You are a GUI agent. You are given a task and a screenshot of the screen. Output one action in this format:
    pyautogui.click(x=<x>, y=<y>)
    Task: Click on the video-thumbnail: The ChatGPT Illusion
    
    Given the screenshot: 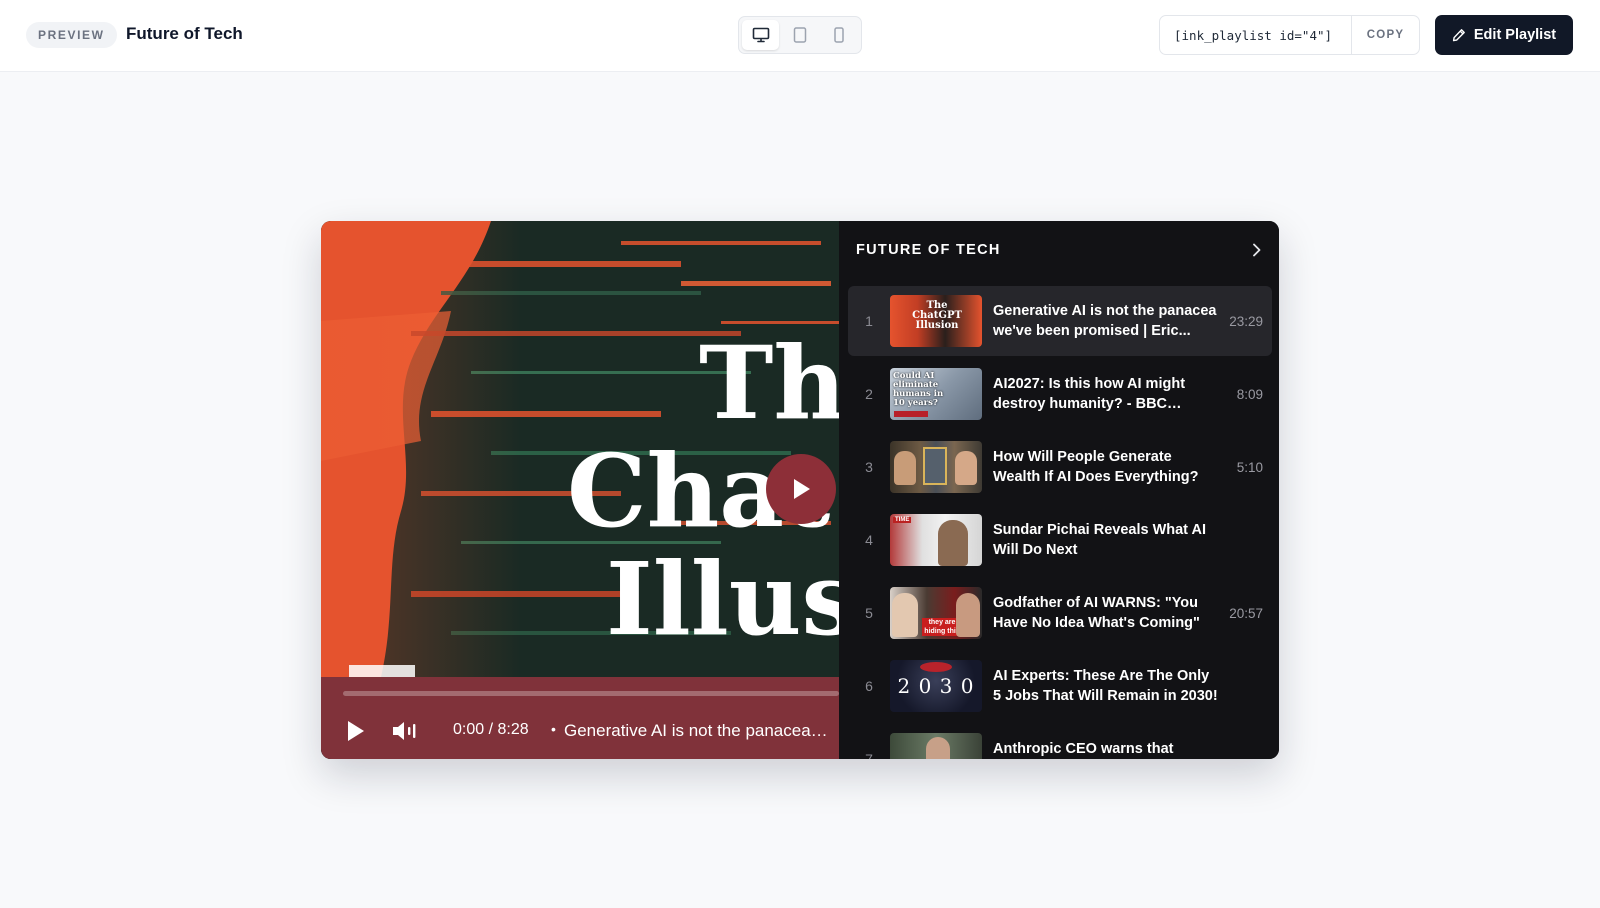 What is the action you would take?
    pyautogui.click(x=936, y=321)
    